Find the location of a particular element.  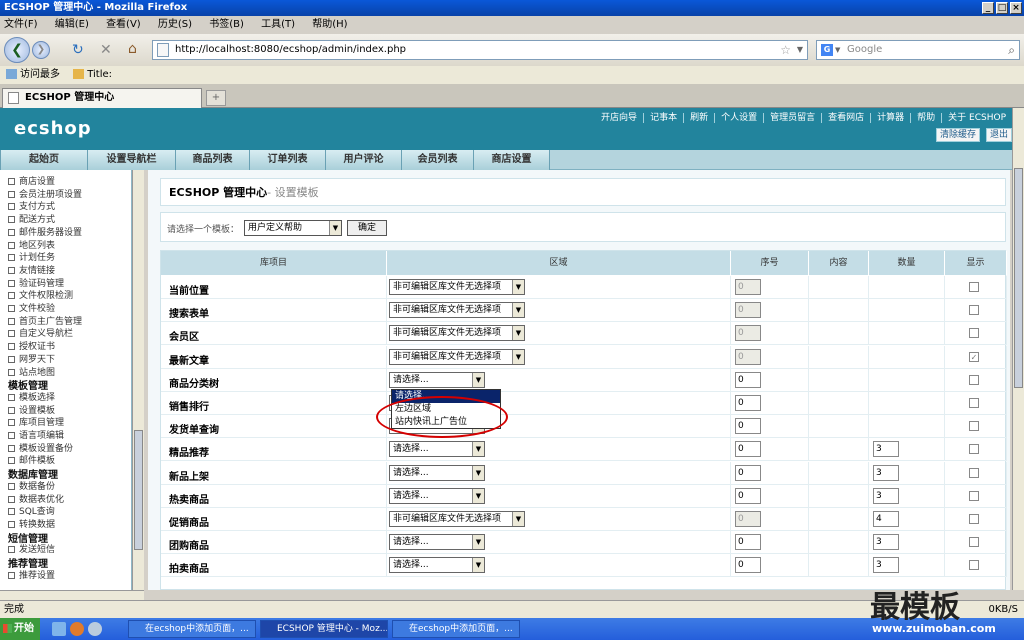

google-icon: G is located at coordinates (827, 50).